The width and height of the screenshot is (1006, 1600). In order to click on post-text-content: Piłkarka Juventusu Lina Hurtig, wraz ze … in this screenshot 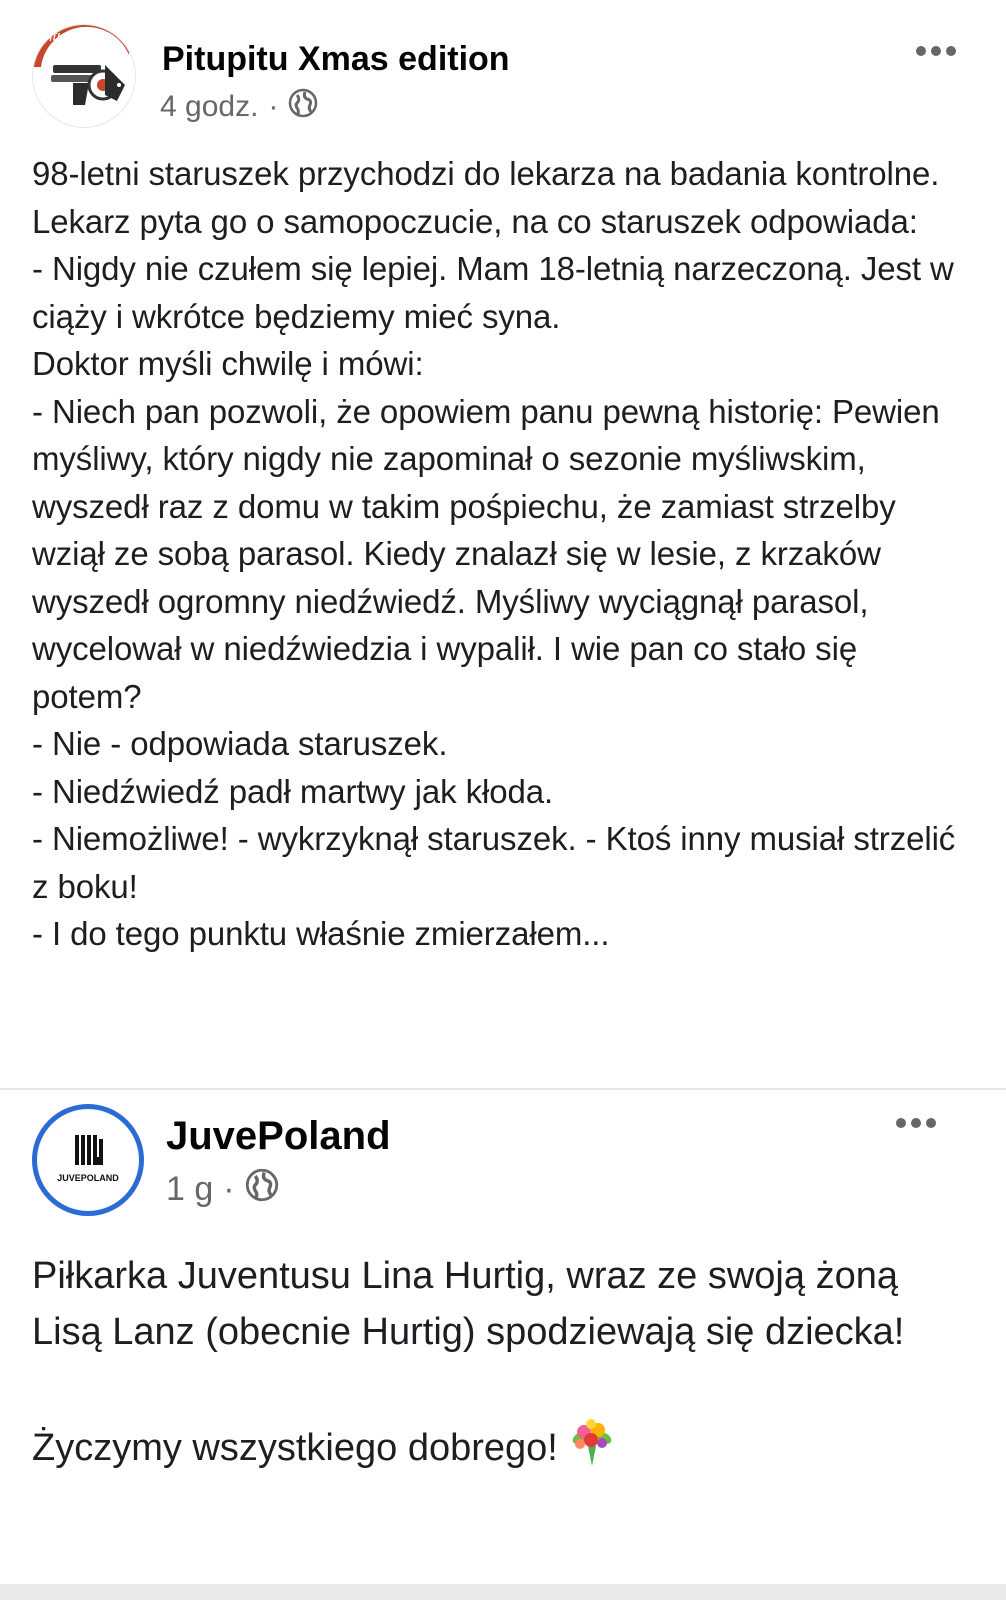, I will do `click(468, 1362)`.